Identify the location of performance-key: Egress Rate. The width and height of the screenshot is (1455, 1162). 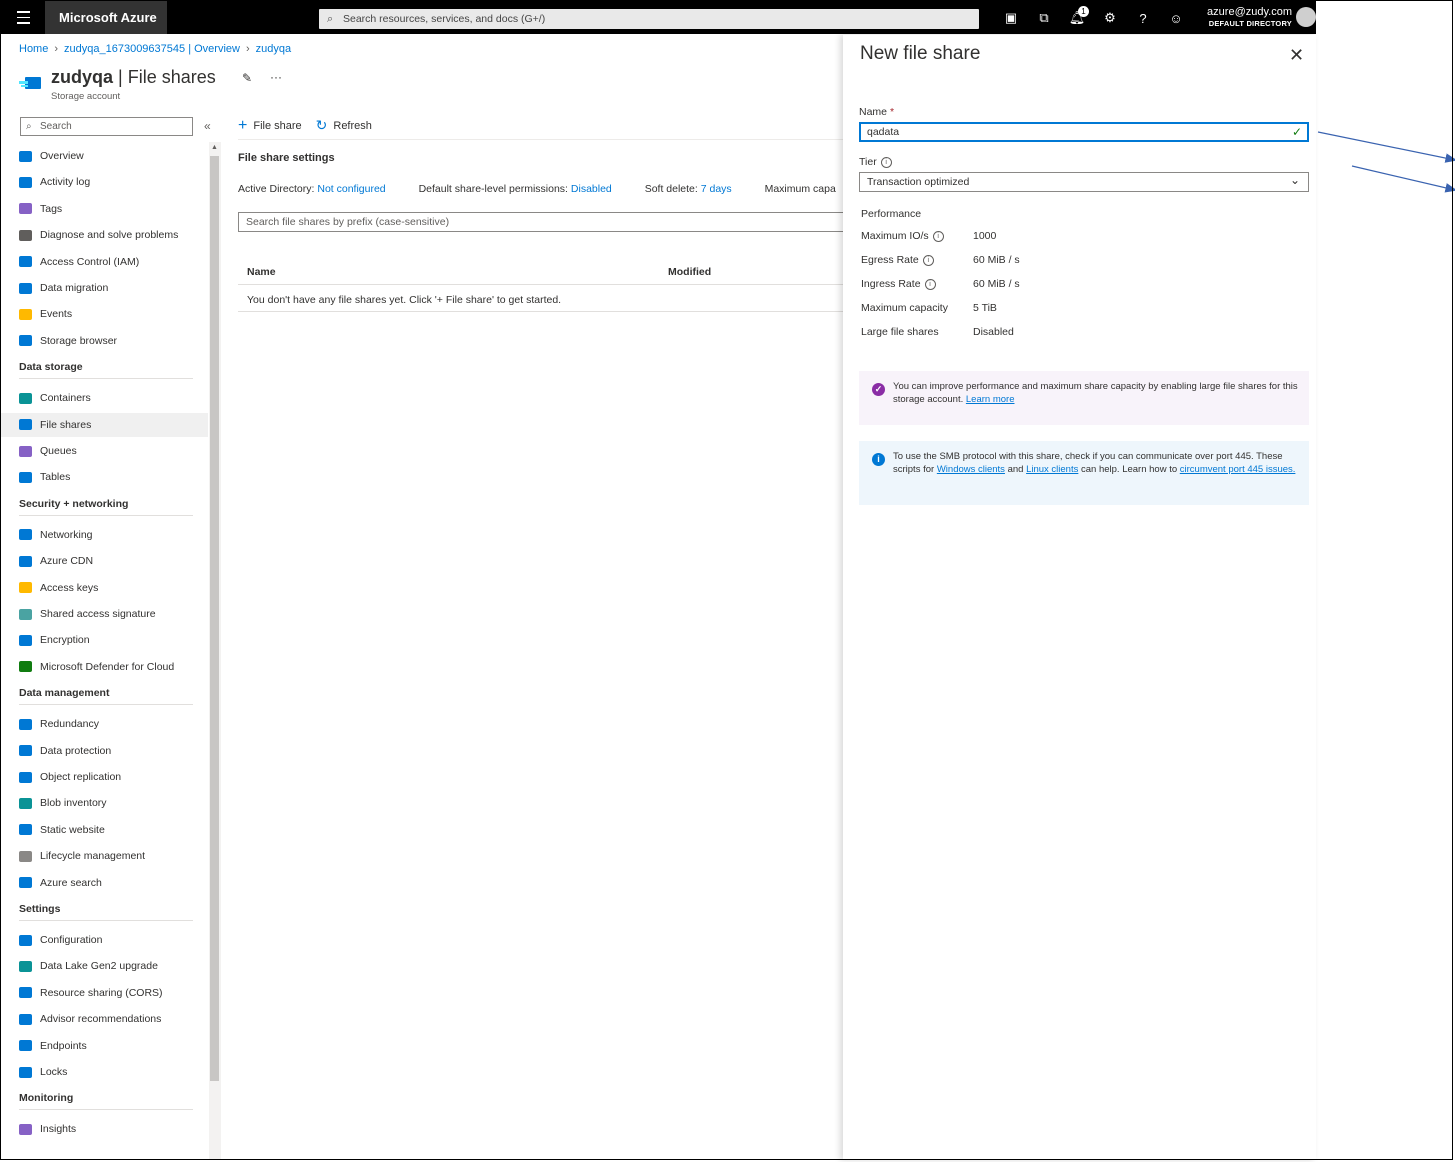
(890, 260).